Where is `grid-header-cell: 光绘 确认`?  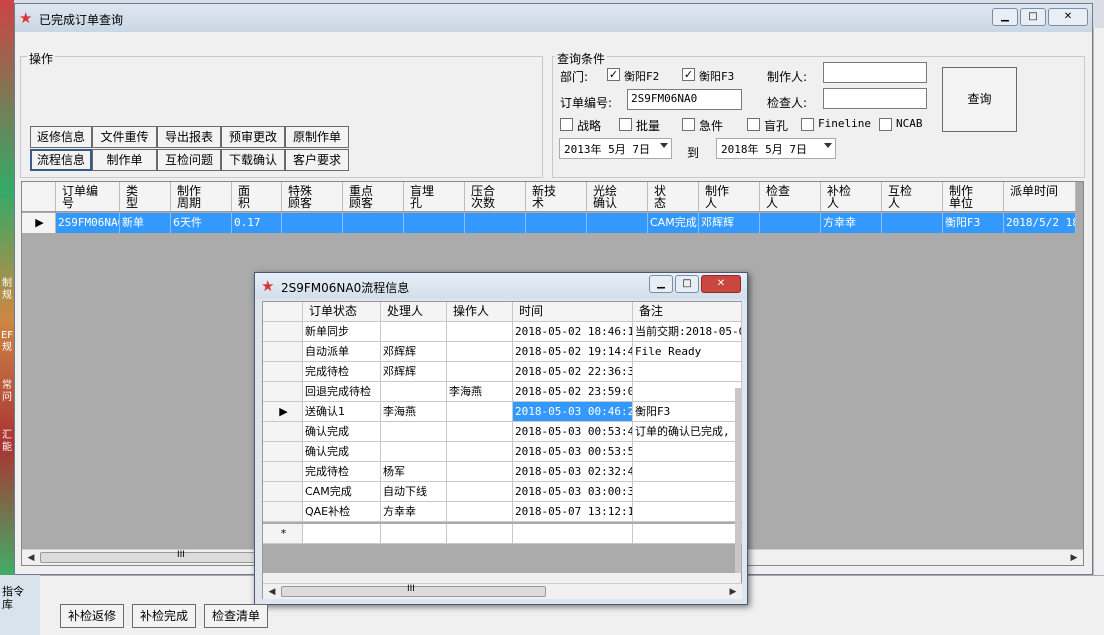 grid-header-cell: 光绘 确认 is located at coordinates (617, 196).